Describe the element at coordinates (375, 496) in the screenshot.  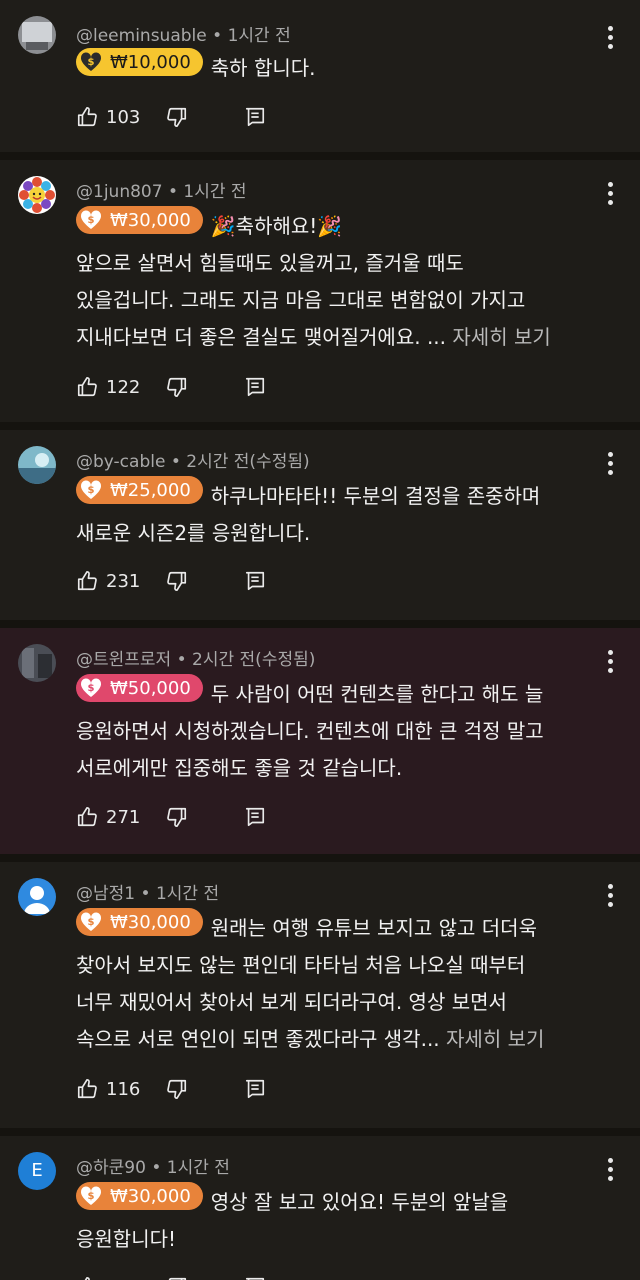
I see `comment-text-line: 하쿠나마타타!! 두분의 결정을 존중하며` at that location.